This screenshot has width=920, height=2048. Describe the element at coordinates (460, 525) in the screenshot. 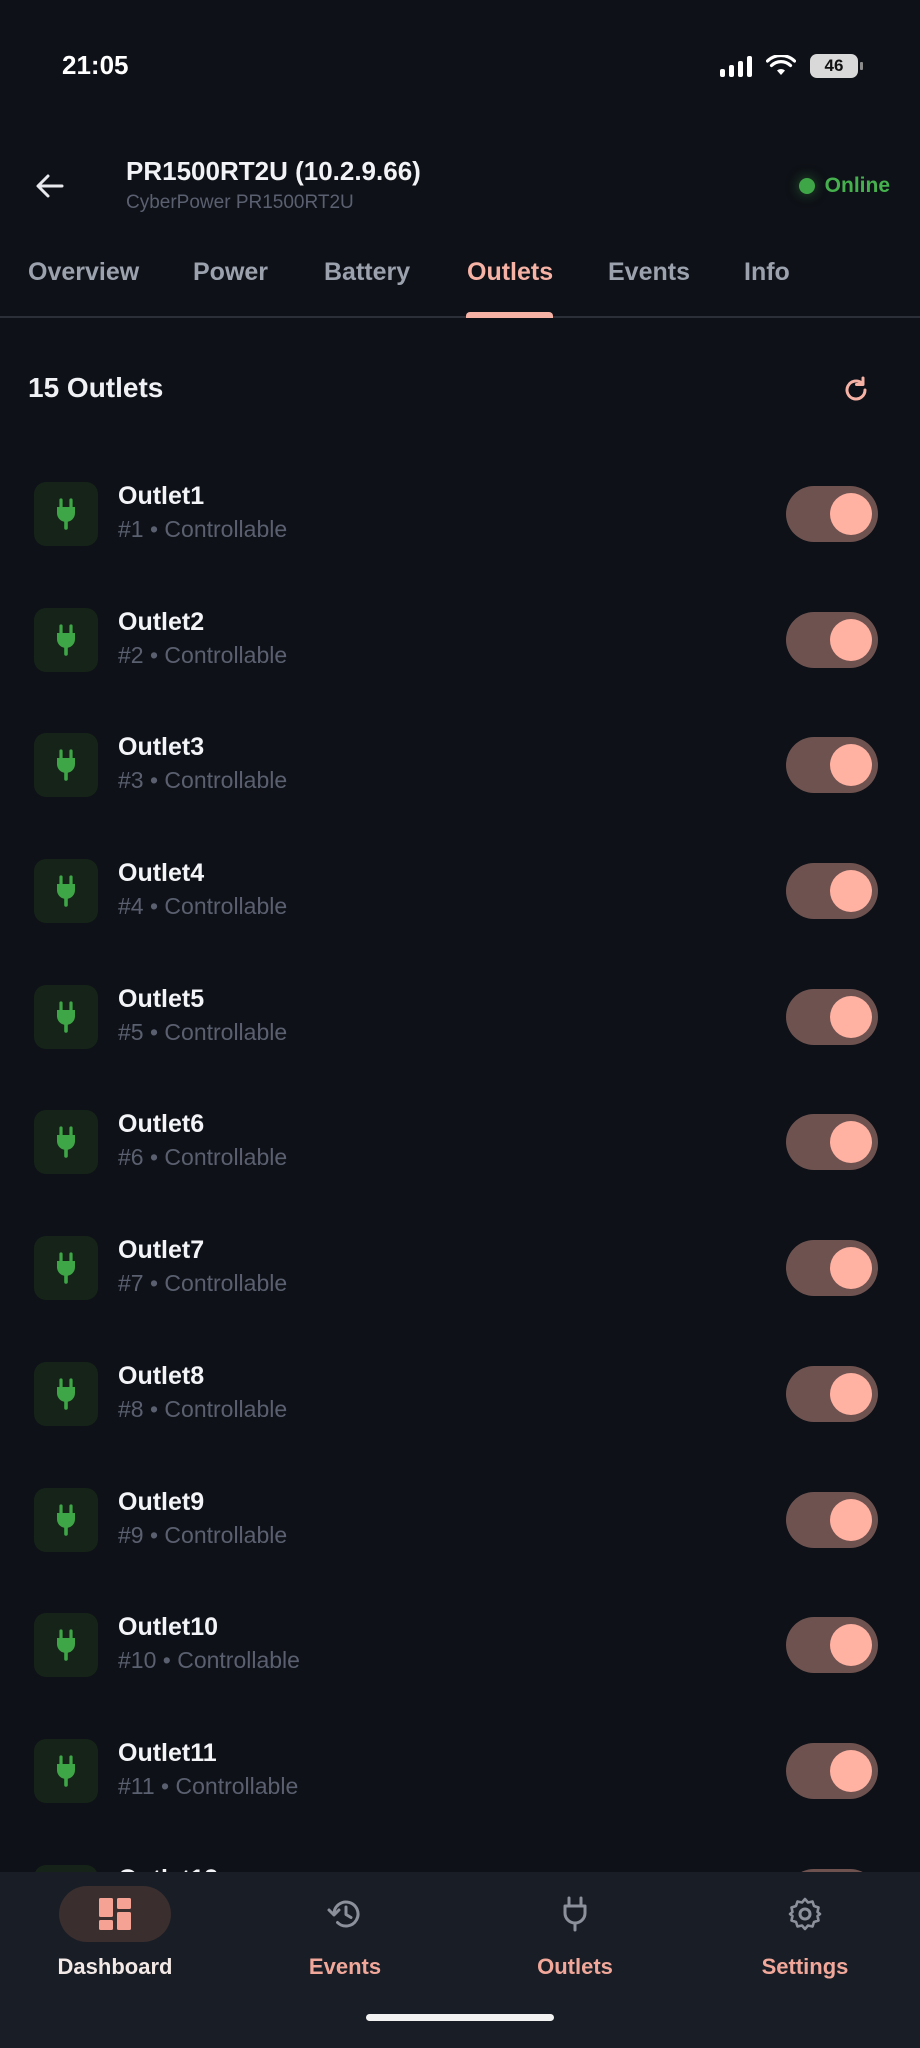

I see `outlet-row: Outlet1 #1 • Controllable` at that location.